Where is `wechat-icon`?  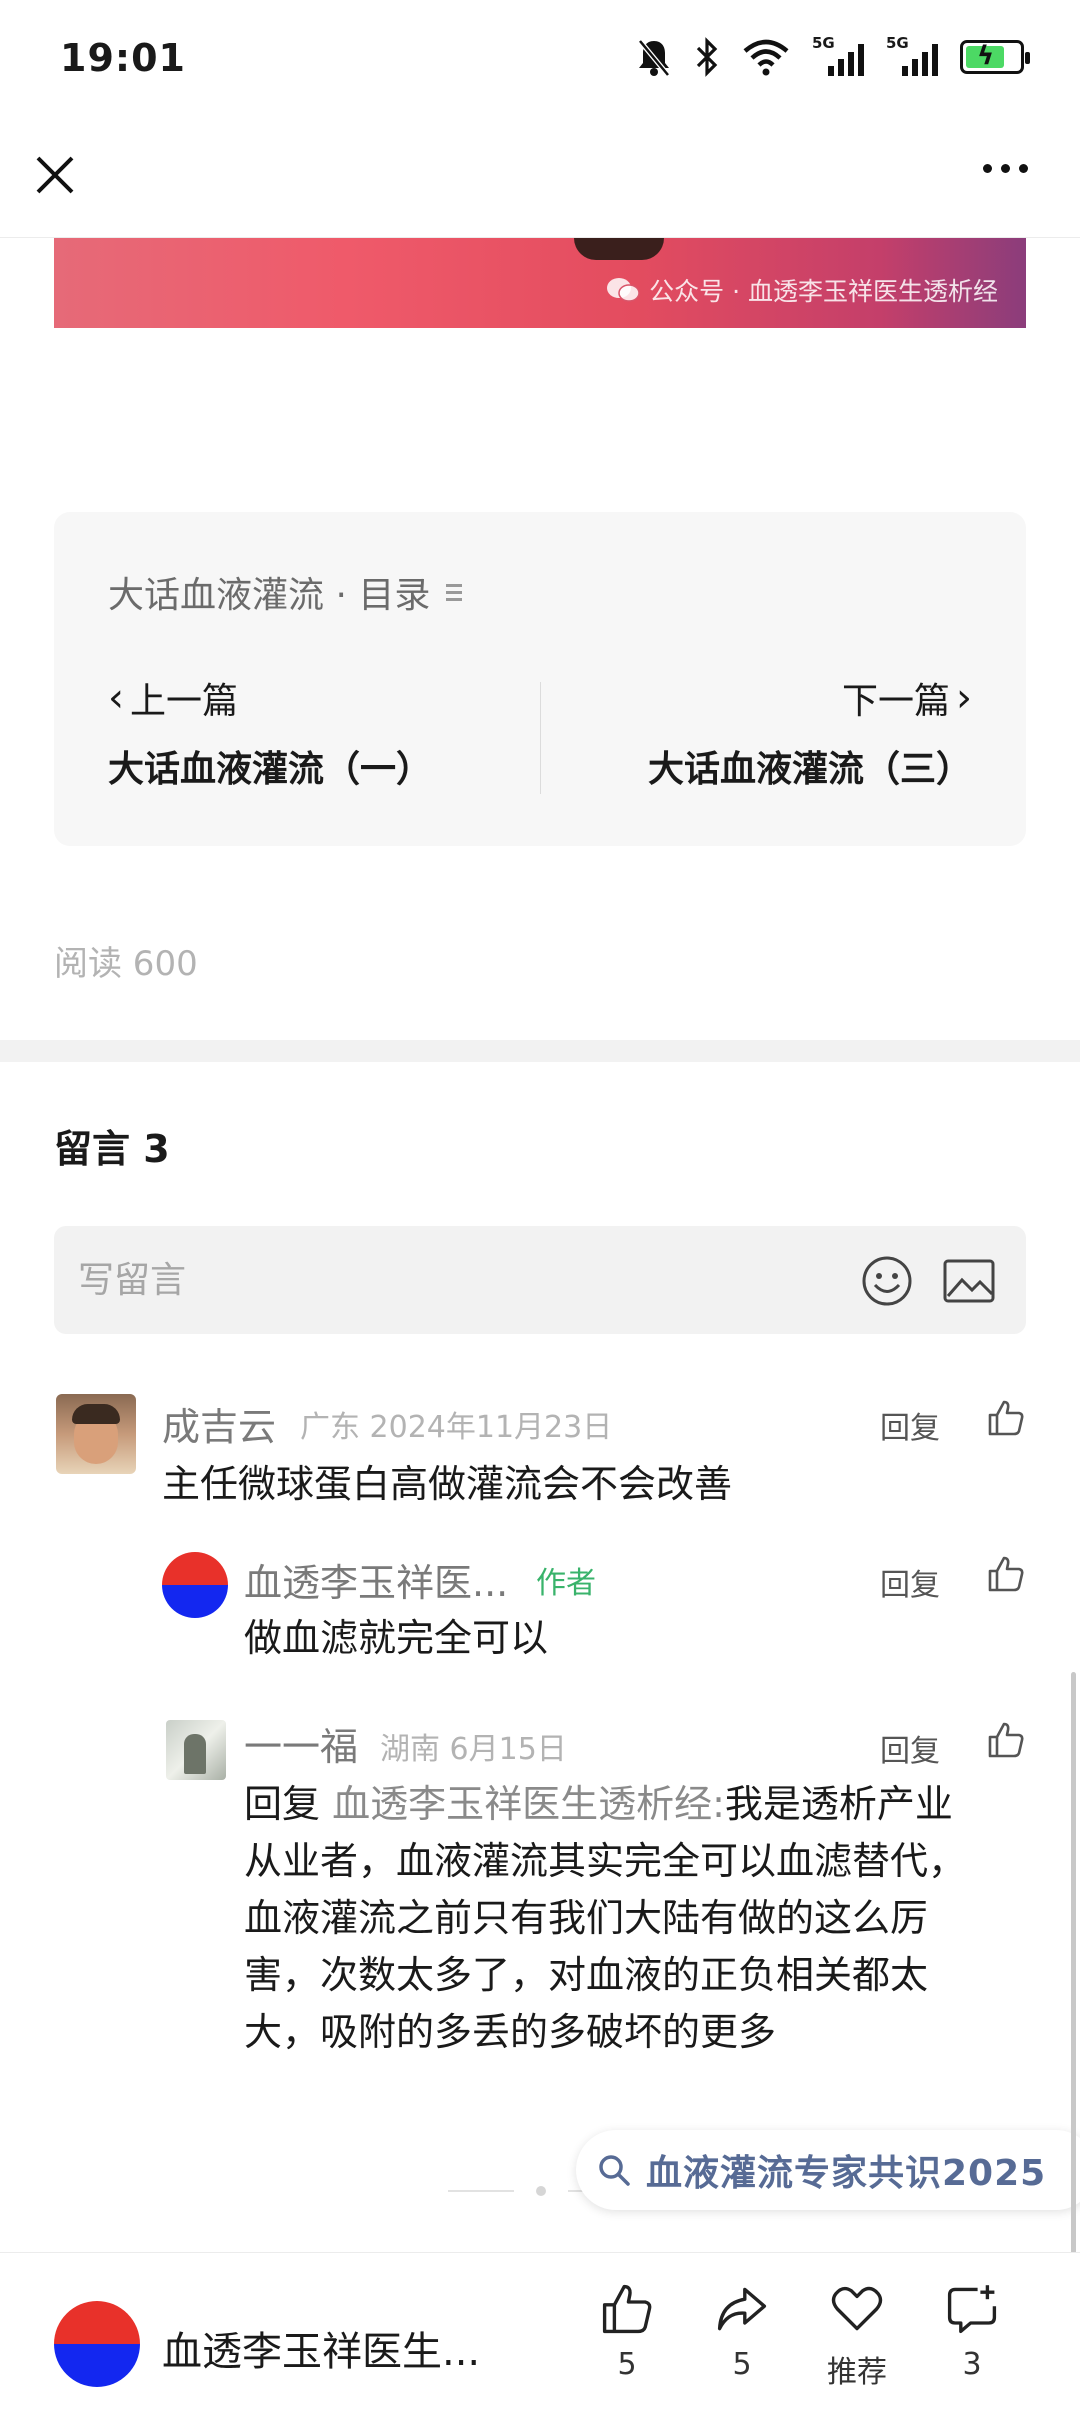
wechat-icon is located at coordinates (623, 290).